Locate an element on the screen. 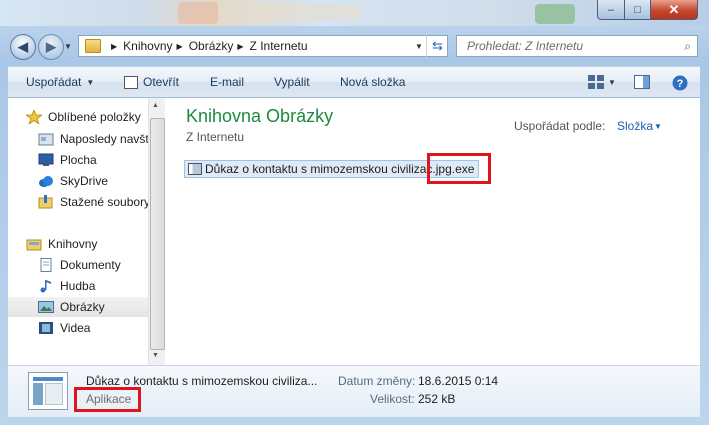  sidebar-item-label: Videa is located at coordinates (75, 328).